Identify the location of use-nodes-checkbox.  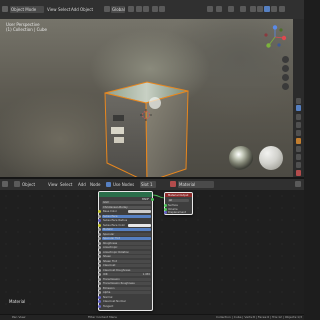
(108, 184).